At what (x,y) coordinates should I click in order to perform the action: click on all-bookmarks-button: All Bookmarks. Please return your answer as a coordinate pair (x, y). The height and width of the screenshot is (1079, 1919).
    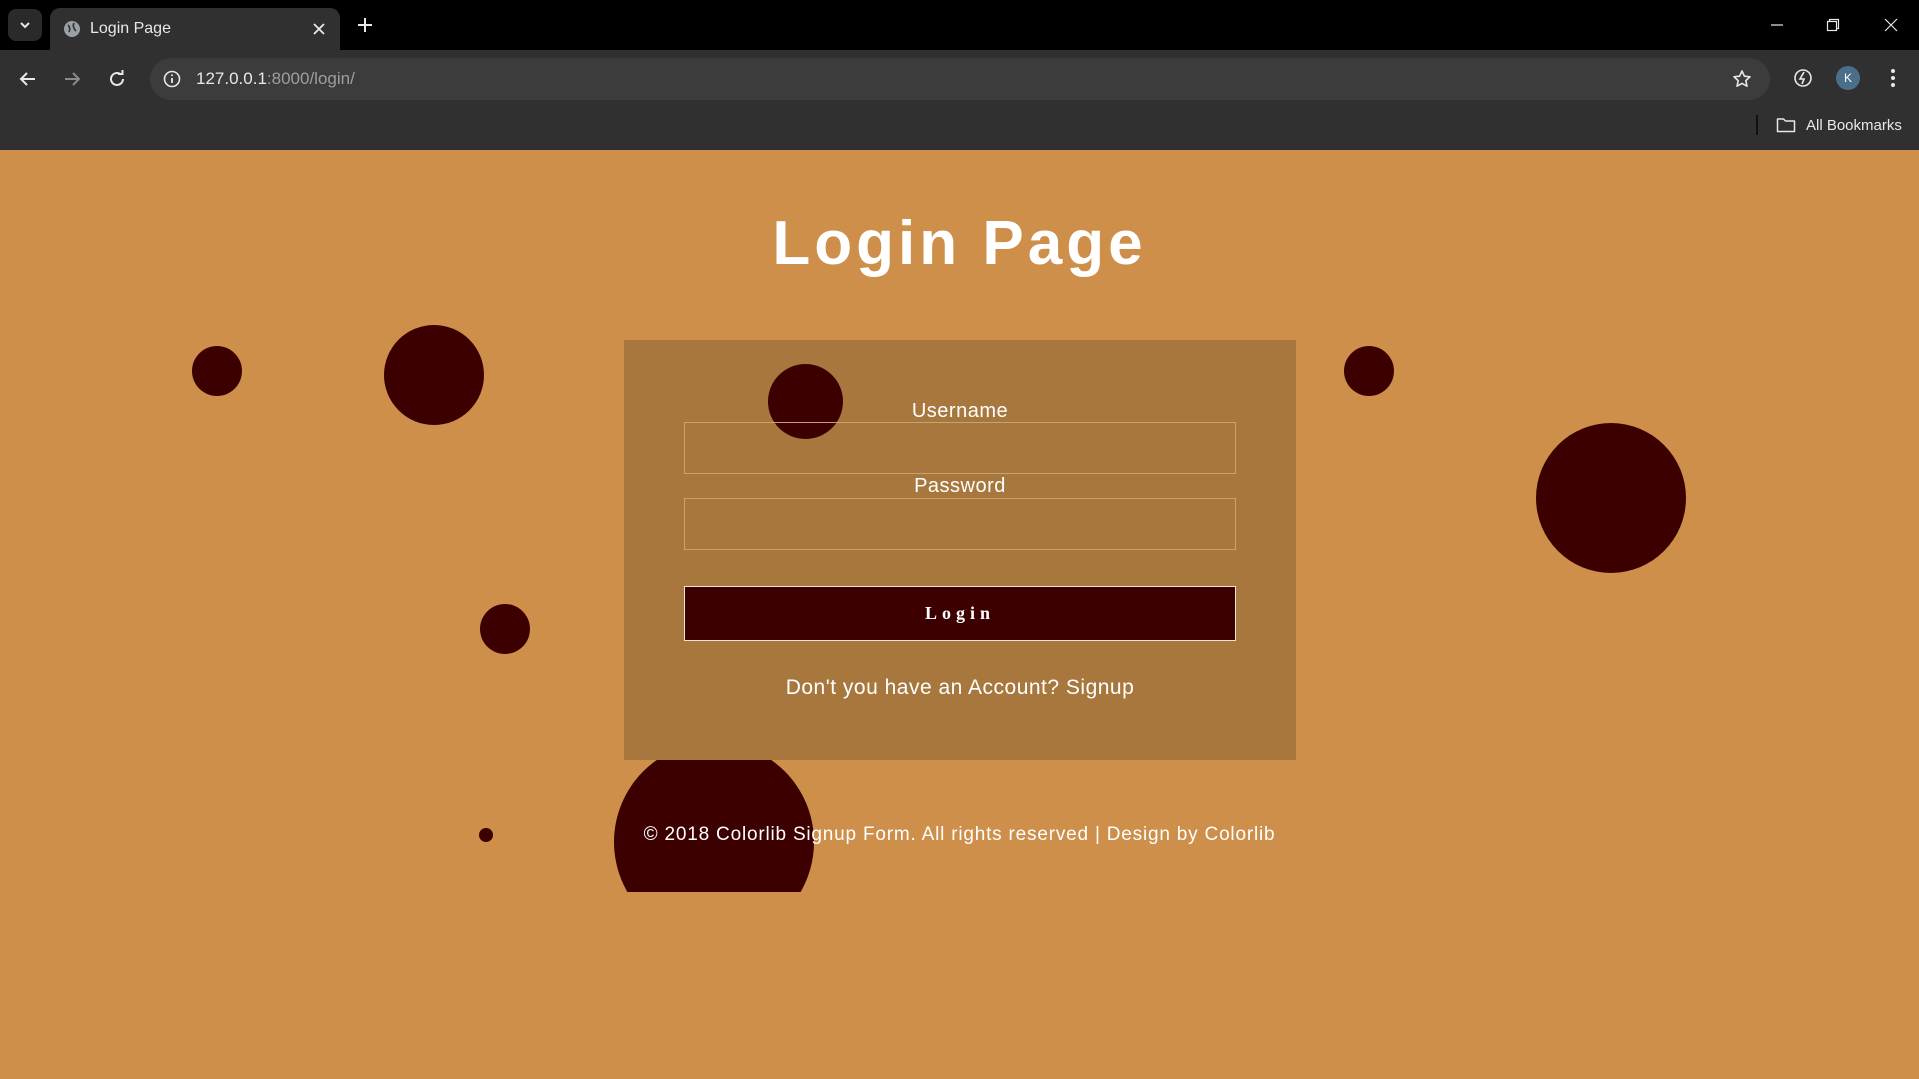
    Looking at the image, I should click on (1839, 125).